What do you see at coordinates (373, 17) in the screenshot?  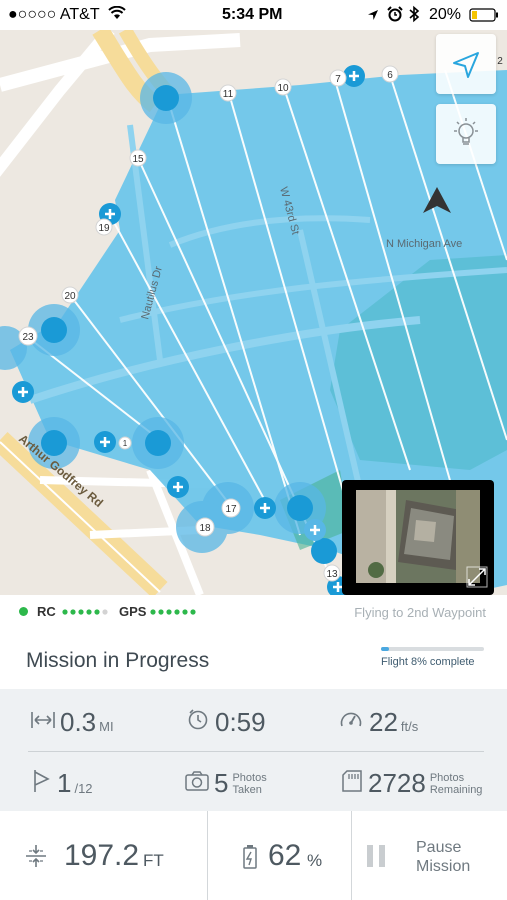 I see `location-arrow-icon` at bounding box center [373, 17].